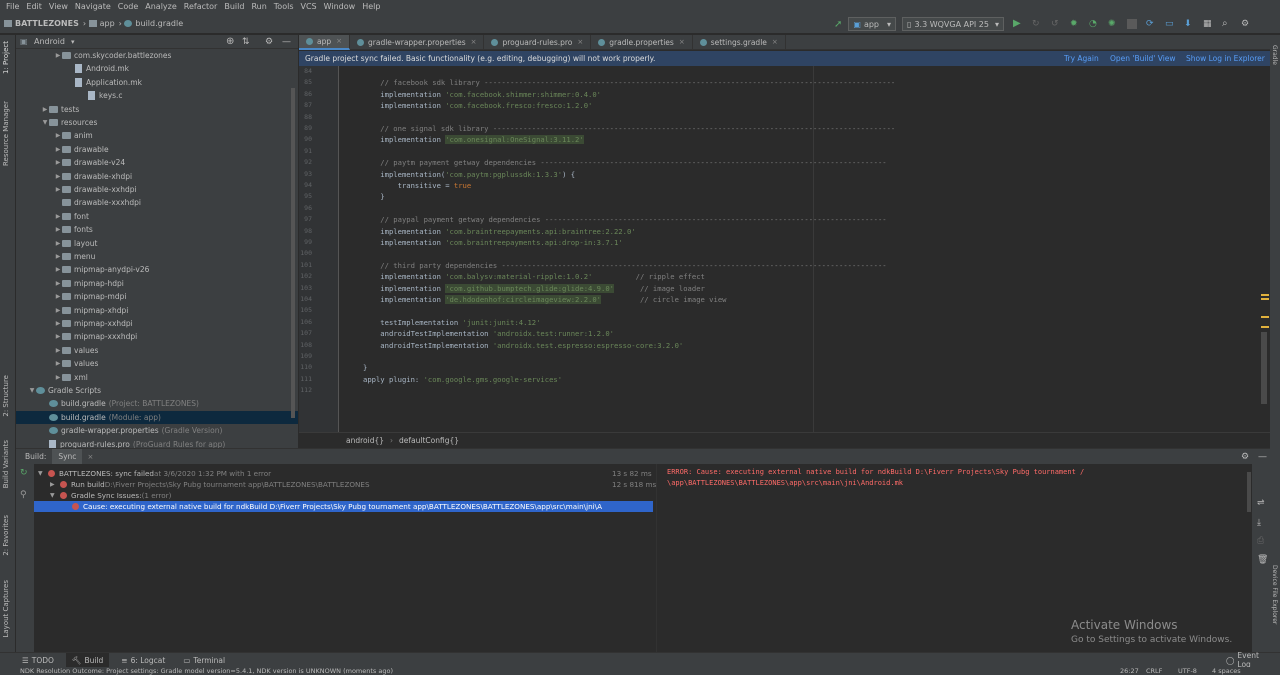 The image size is (1280, 675). I want to click on indent-setting: 4 spaces, so click(1226, 671).